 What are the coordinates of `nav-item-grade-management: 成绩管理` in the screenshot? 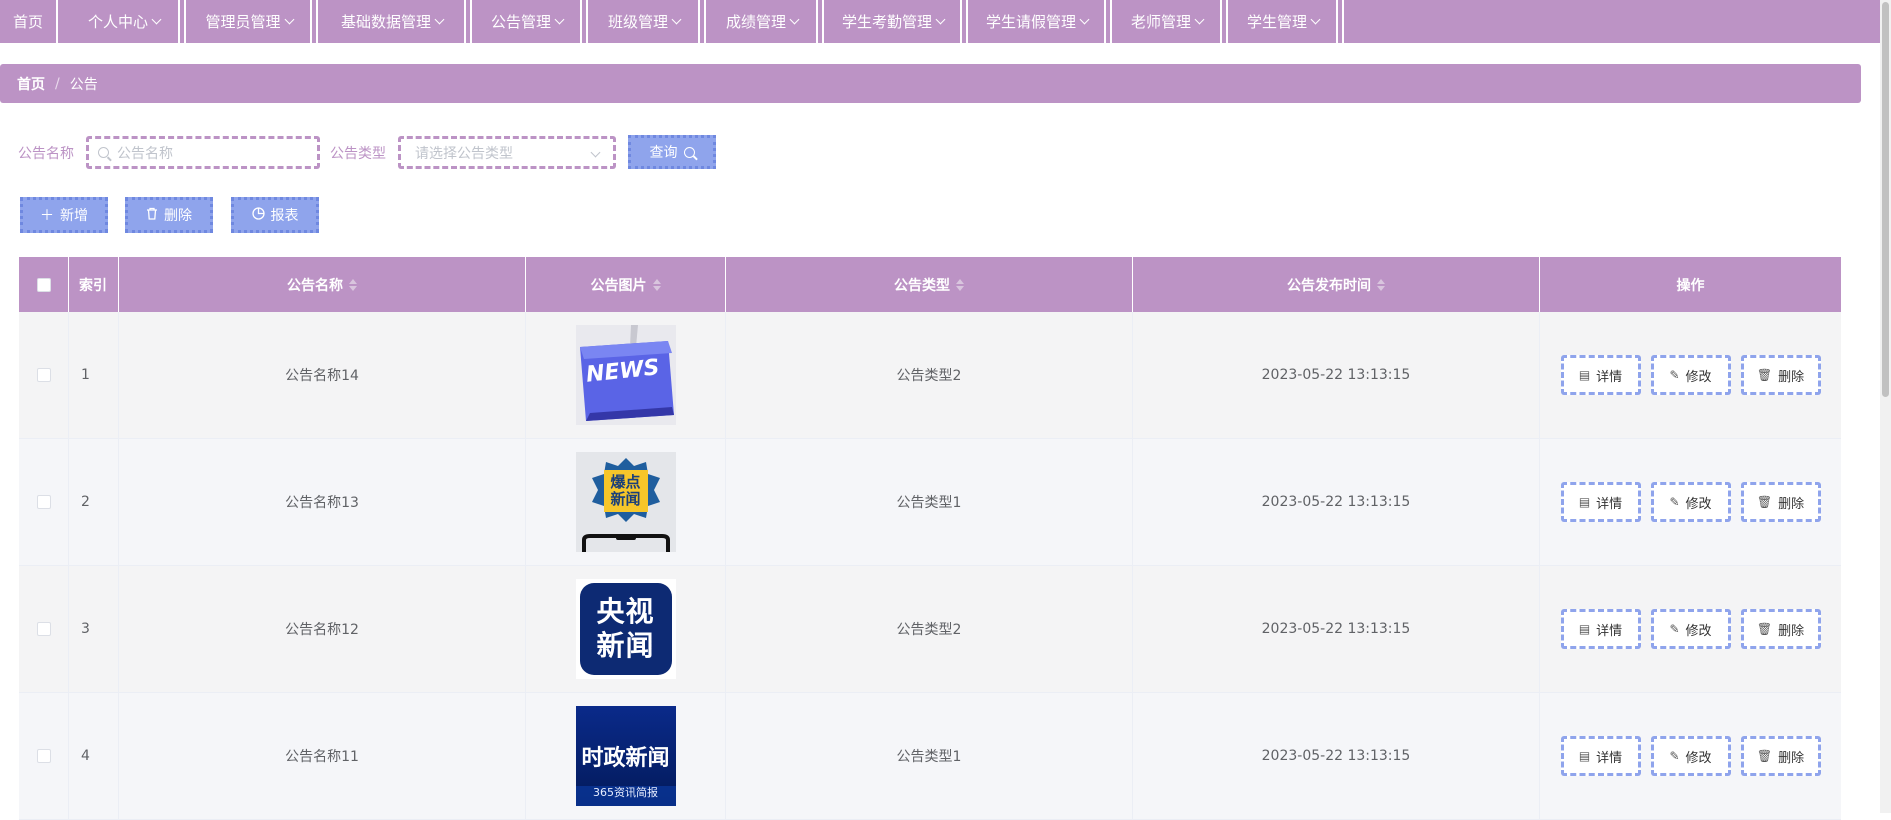 It's located at (763, 21).